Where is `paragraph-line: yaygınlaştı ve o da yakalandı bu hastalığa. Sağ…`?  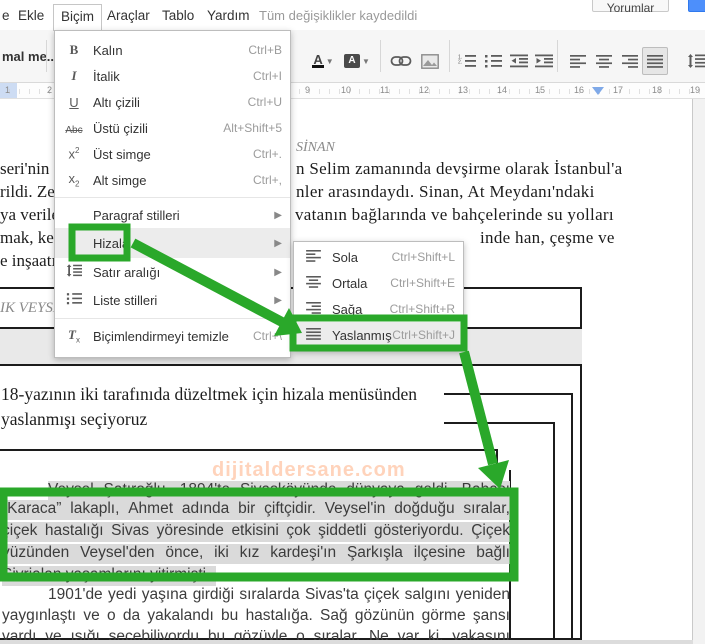 paragraph-line: yaygınlaştı ve o da yakalandı bu hastalığa. Sağ… is located at coordinates (256, 615).